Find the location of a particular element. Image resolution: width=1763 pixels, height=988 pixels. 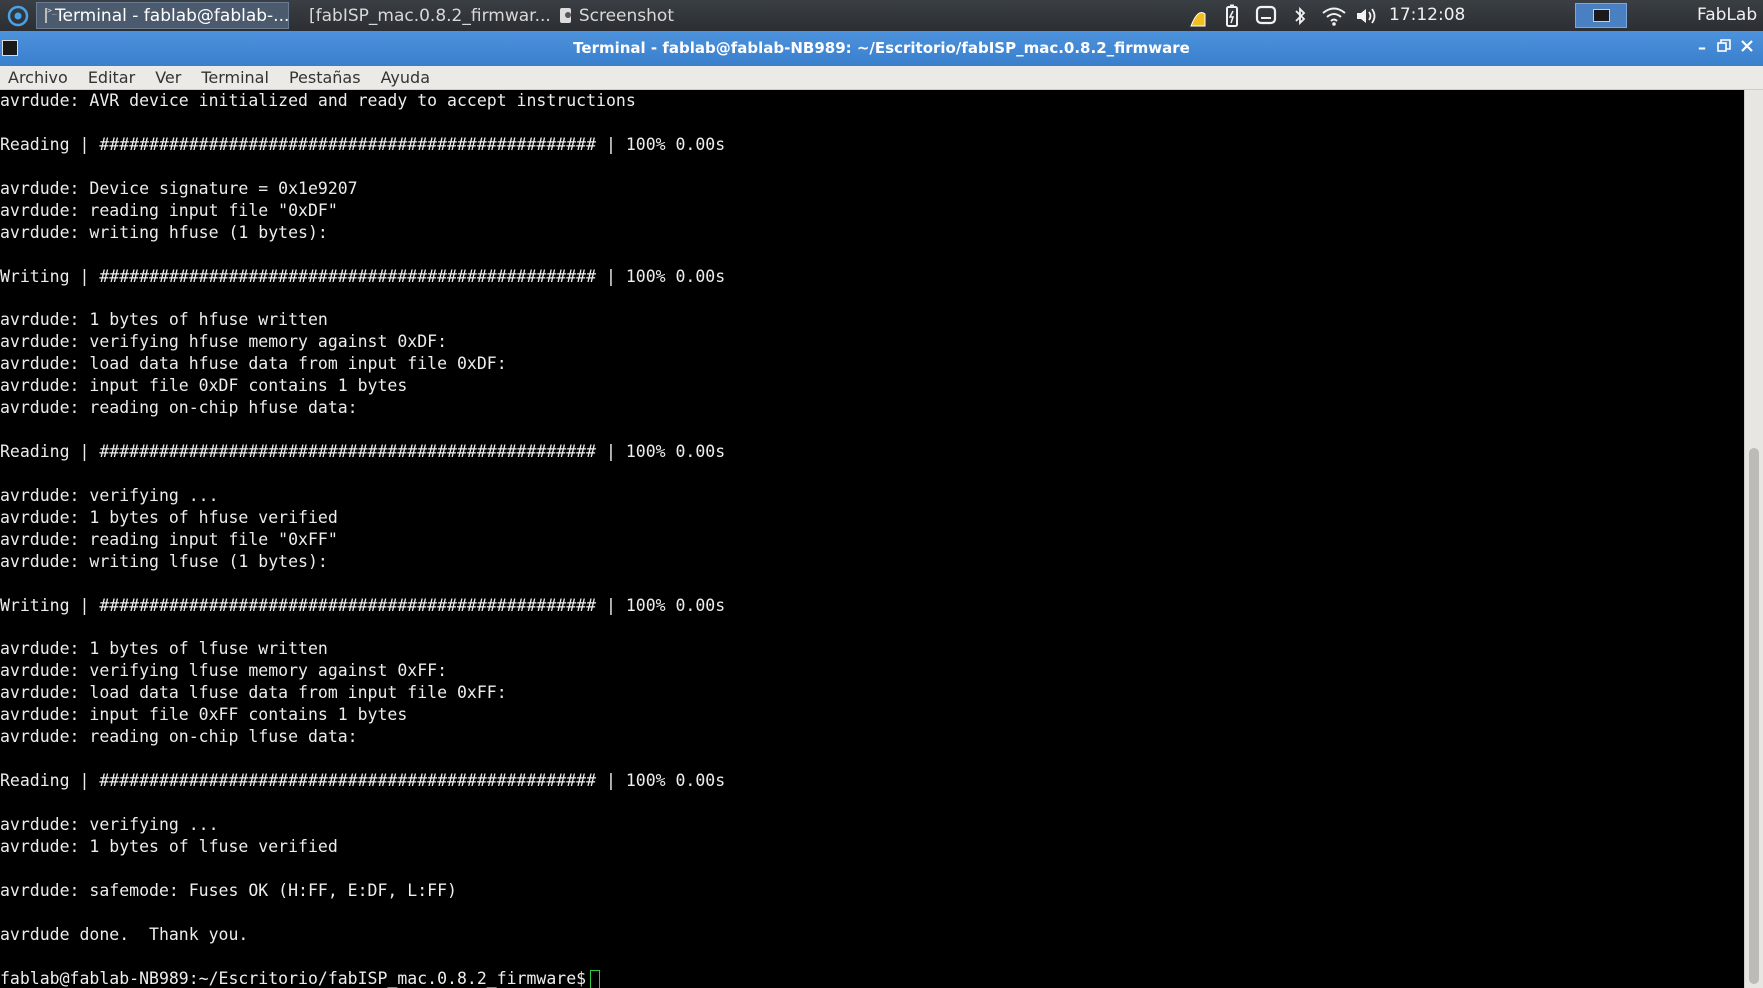

menu-pestanas: Pestañas is located at coordinates (325, 77).